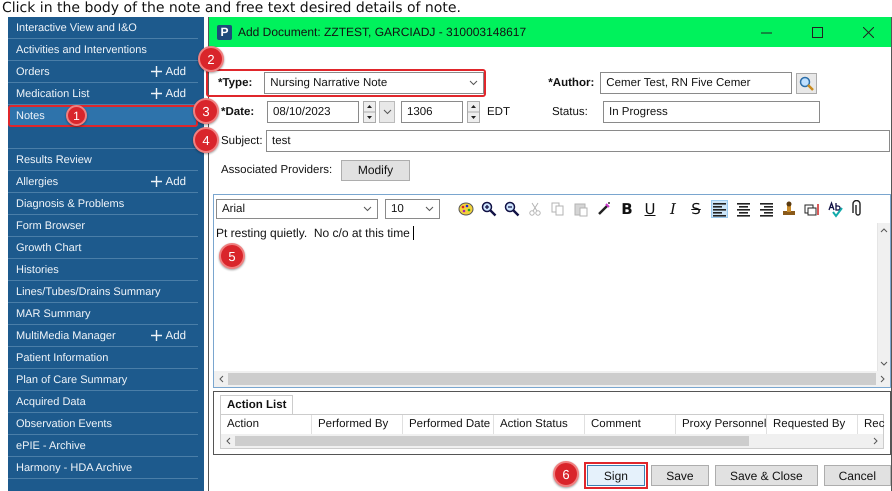 Image resolution: width=892 pixels, height=491 pixels. I want to click on modify-button: Modify, so click(375, 170).